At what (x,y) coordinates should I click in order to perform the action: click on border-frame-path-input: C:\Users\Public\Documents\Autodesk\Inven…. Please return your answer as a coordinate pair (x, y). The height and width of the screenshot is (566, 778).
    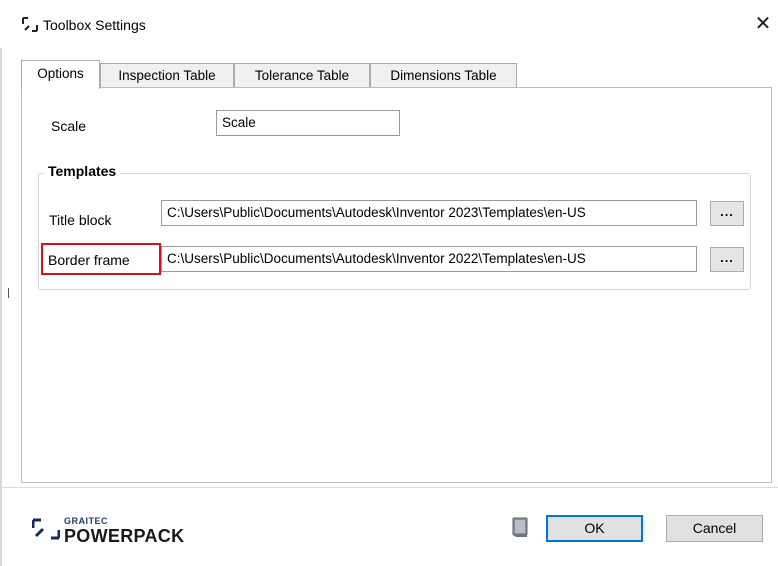
    Looking at the image, I should click on (429, 259).